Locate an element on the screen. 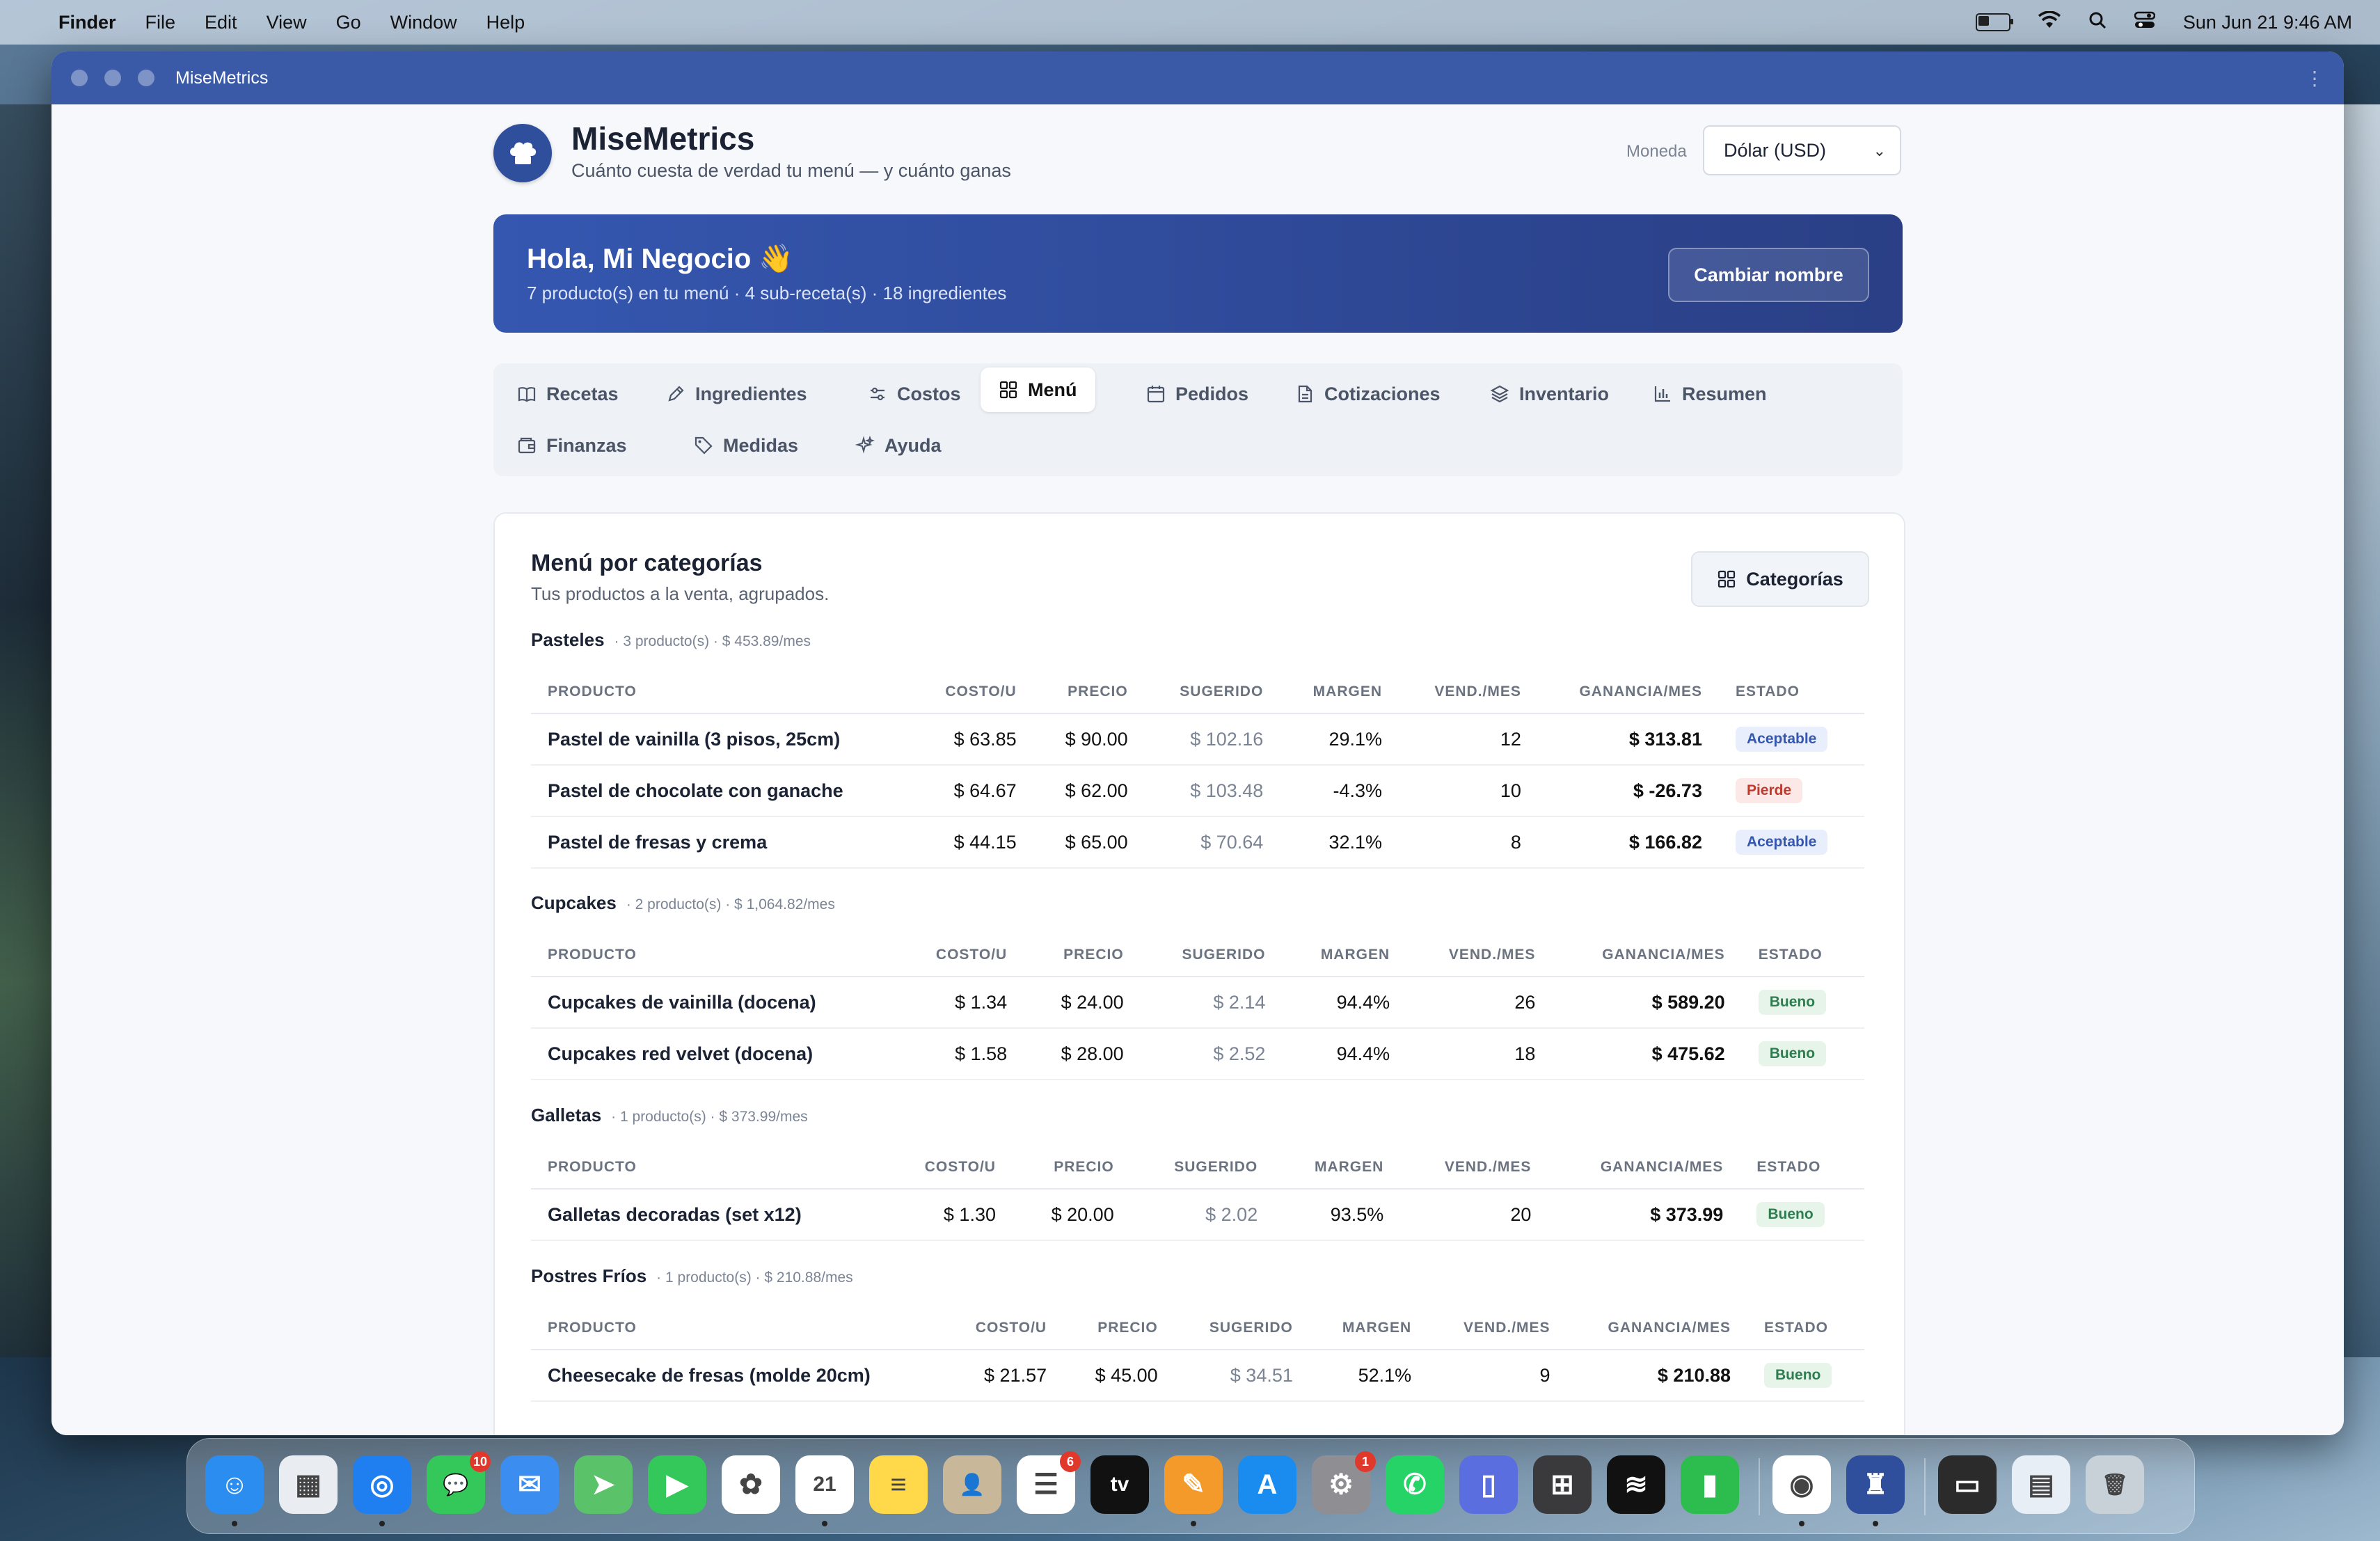 The width and height of the screenshot is (2380, 1541). preview-icon: ▤ is located at coordinates (2041, 1484).